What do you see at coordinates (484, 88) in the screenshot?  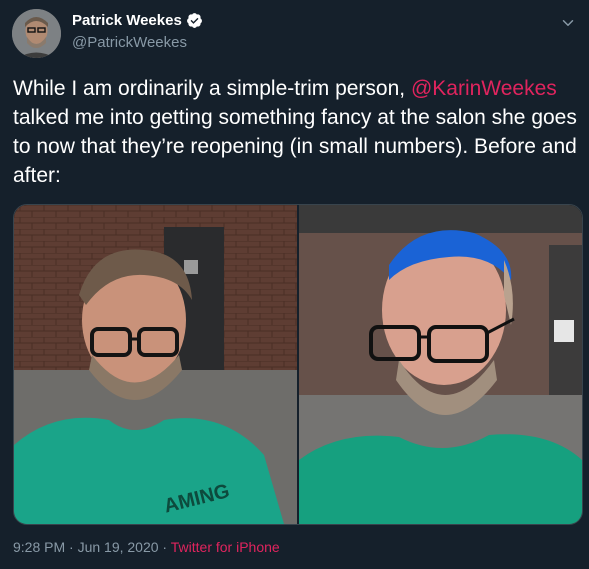 I see `mention-link: @KarinWeekes` at bounding box center [484, 88].